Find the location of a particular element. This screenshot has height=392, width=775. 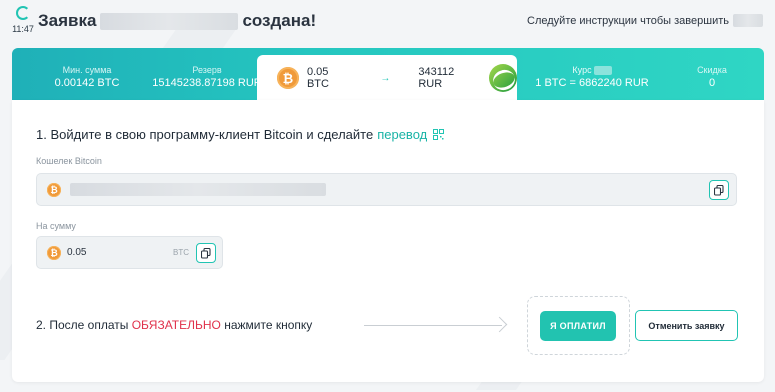

discount-label: Скидка is located at coordinates (712, 70).